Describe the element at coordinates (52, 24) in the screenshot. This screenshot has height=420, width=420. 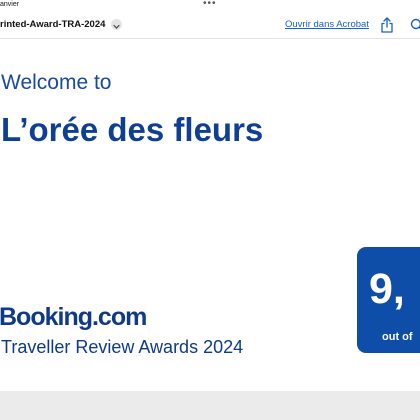
I see `file-name: rinted-Award-TRA-2024` at that location.